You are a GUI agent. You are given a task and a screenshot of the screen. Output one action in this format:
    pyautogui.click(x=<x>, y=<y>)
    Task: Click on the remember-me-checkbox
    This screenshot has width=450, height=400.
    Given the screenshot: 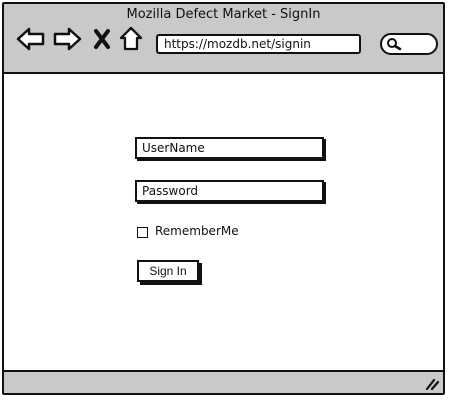 What is the action you would take?
    pyautogui.click(x=142, y=232)
    